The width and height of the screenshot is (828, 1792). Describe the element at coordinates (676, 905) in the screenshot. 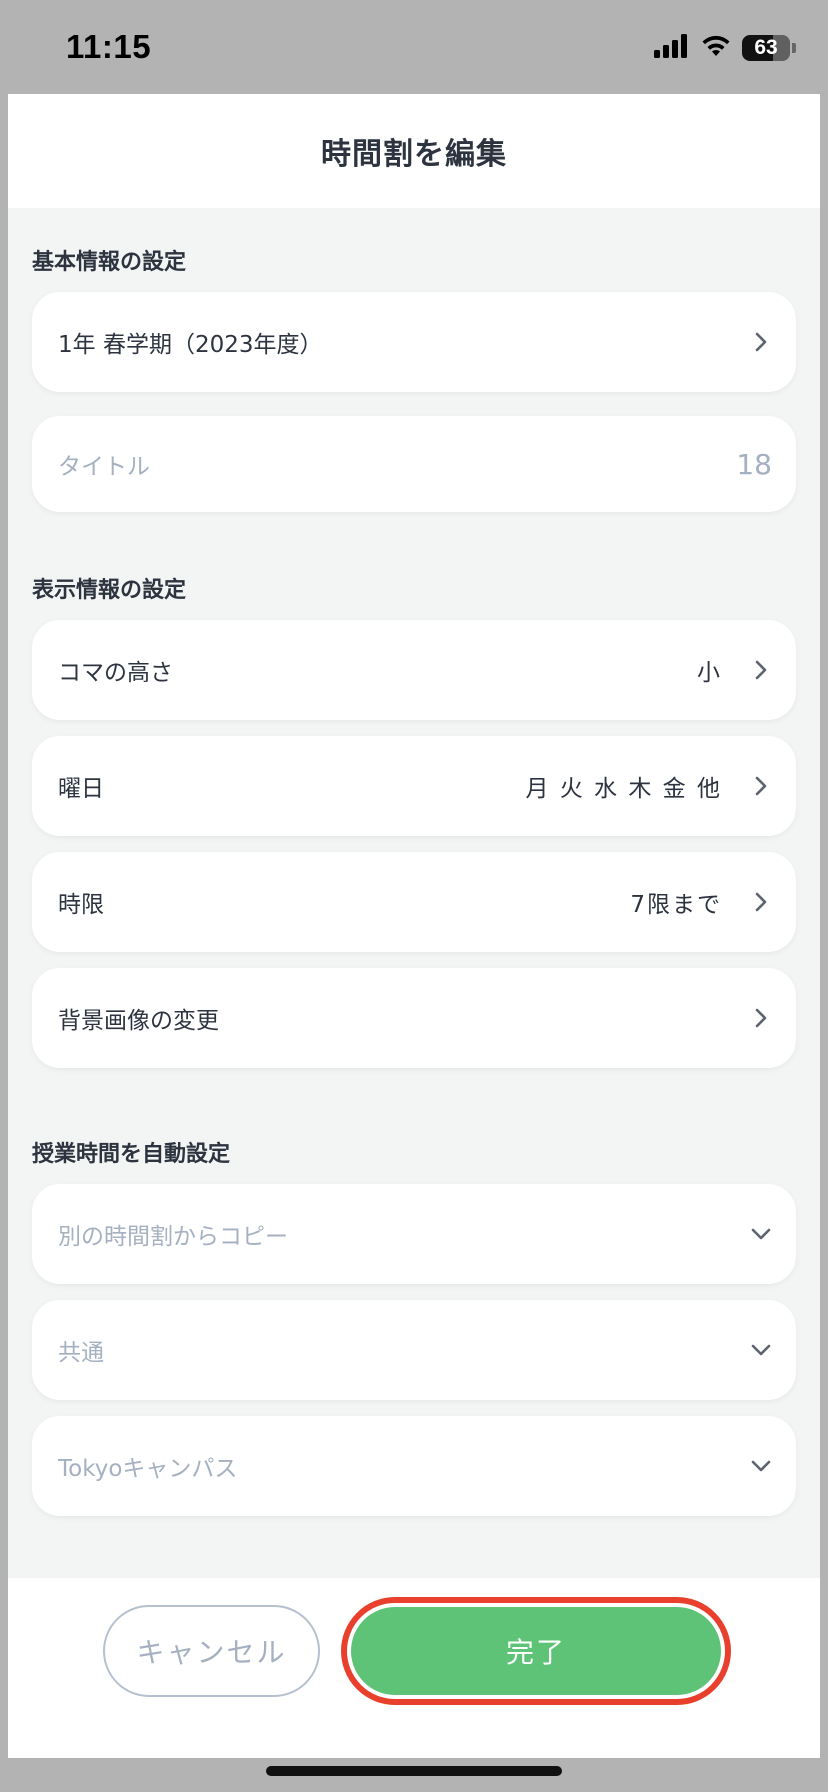

I see `row-value: 7限まで` at that location.